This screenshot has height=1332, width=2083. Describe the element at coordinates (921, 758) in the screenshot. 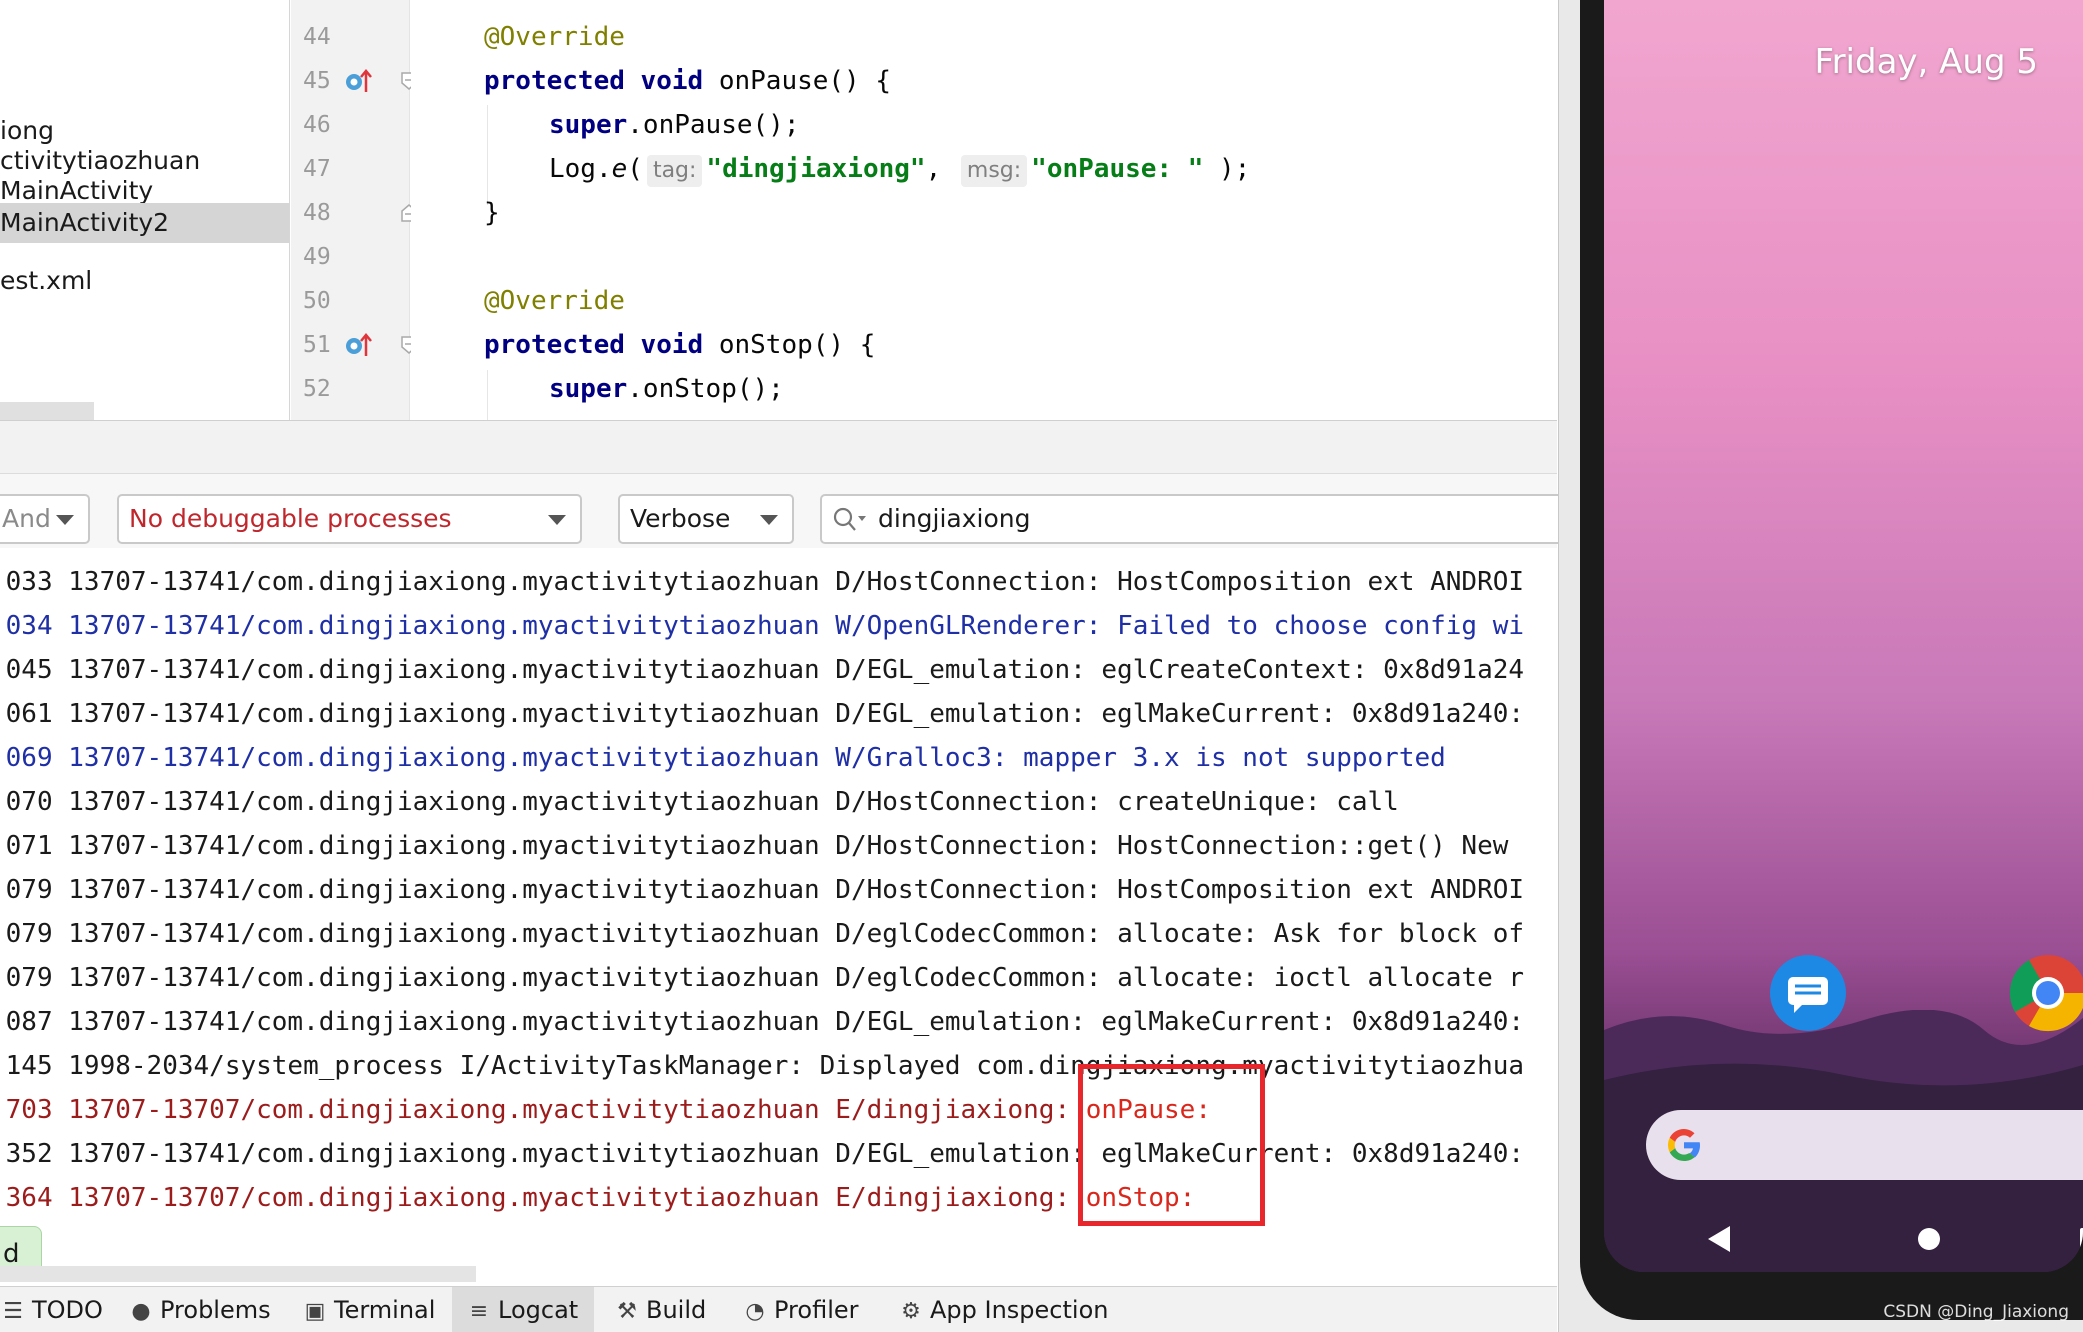

I see `log-tag: W/Gralloc3:` at that location.